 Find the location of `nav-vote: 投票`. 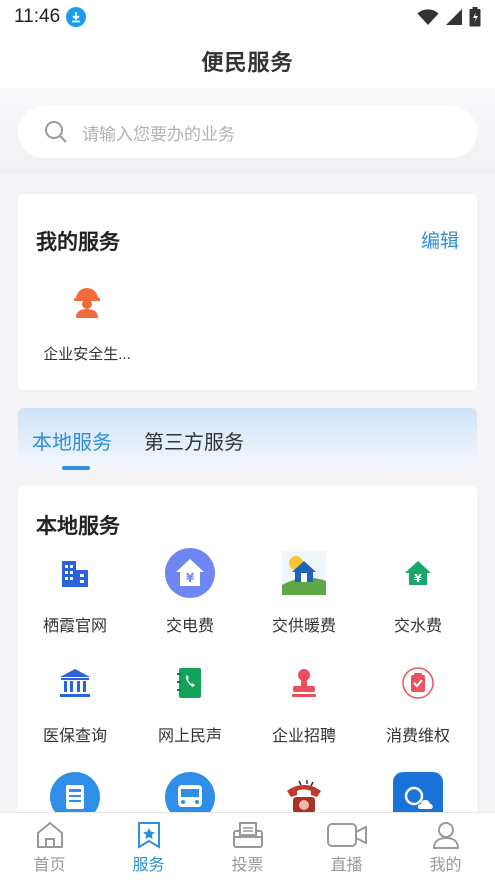

nav-vote: 投票 is located at coordinates (247, 846).